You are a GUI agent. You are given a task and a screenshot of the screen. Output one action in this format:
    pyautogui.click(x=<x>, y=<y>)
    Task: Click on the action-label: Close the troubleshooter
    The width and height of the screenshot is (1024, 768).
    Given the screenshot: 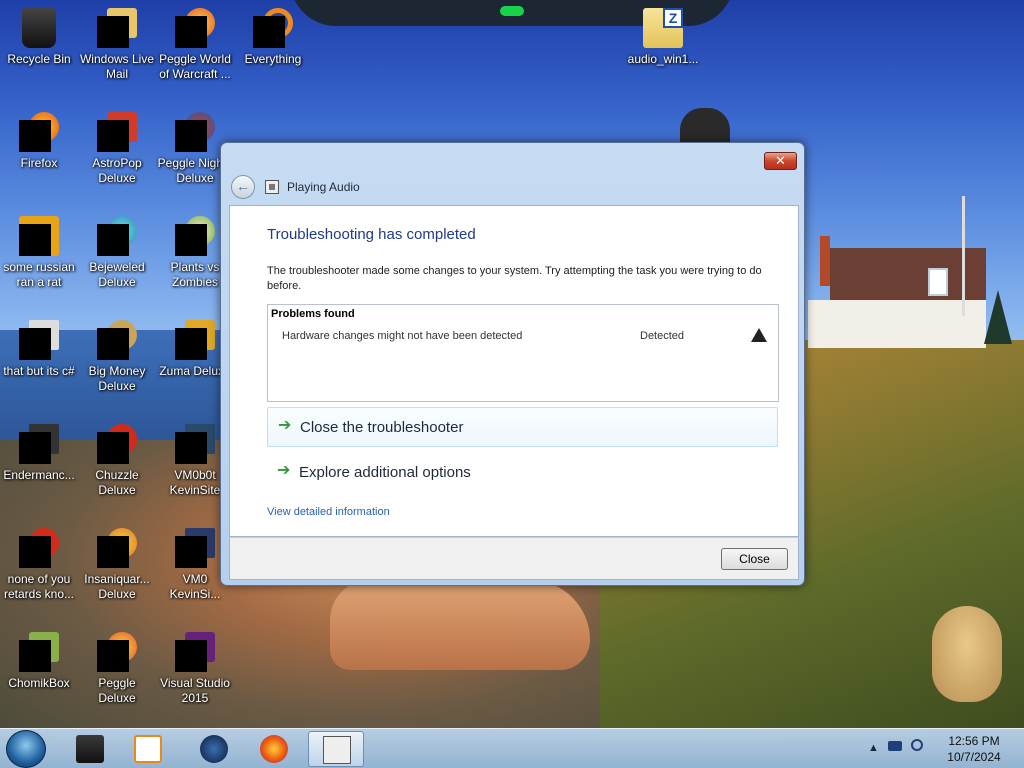 What is the action you would take?
    pyautogui.click(x=382, y=427)
    